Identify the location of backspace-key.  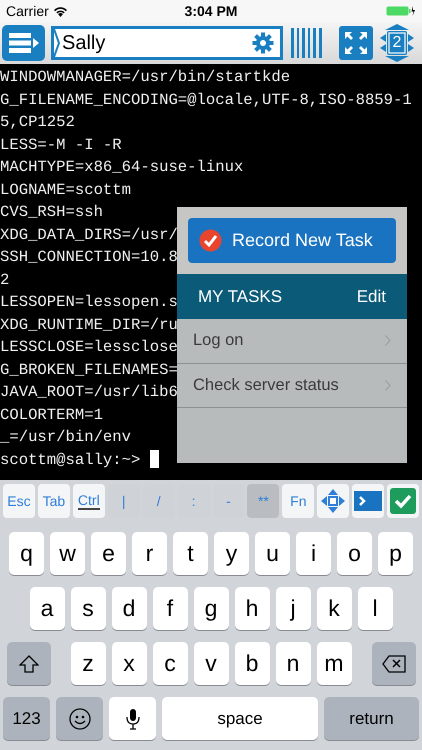
(394, 663).